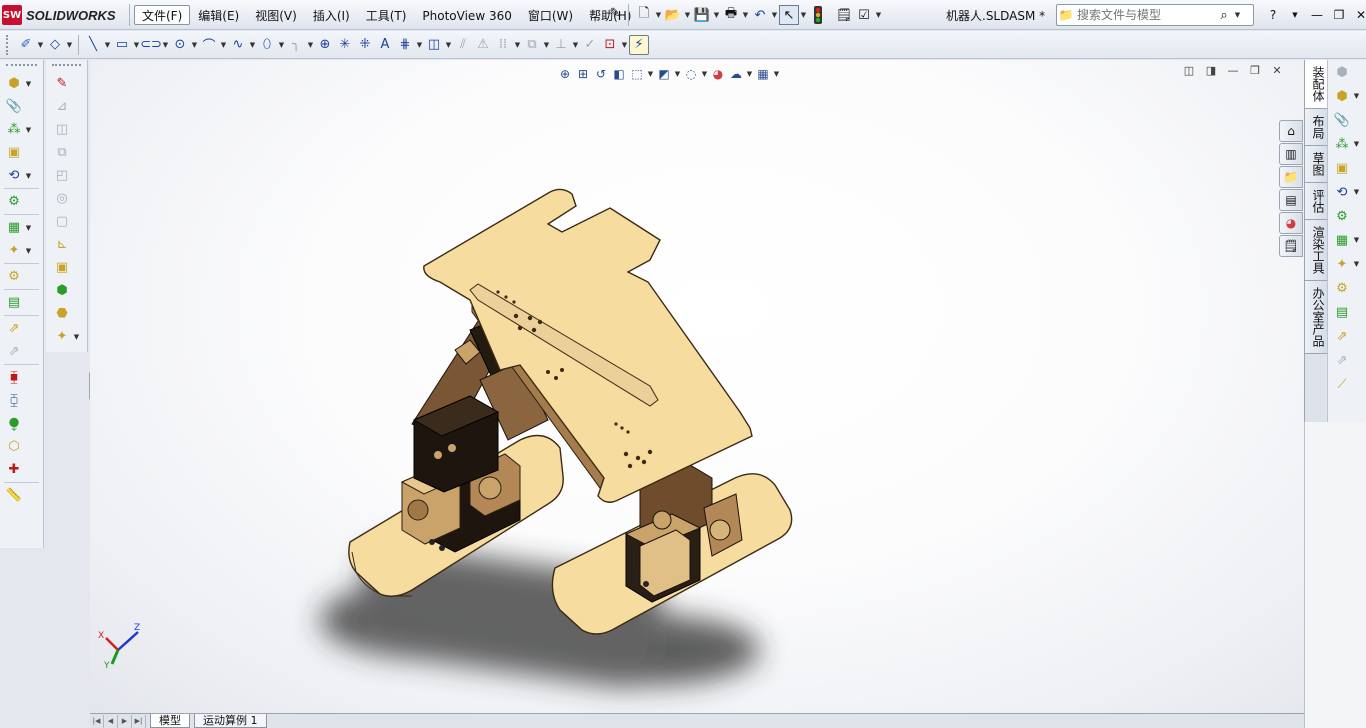 This screenshot has height=728, width=1366. I want to click on search-icon: ⌕, so click(1224, 15).